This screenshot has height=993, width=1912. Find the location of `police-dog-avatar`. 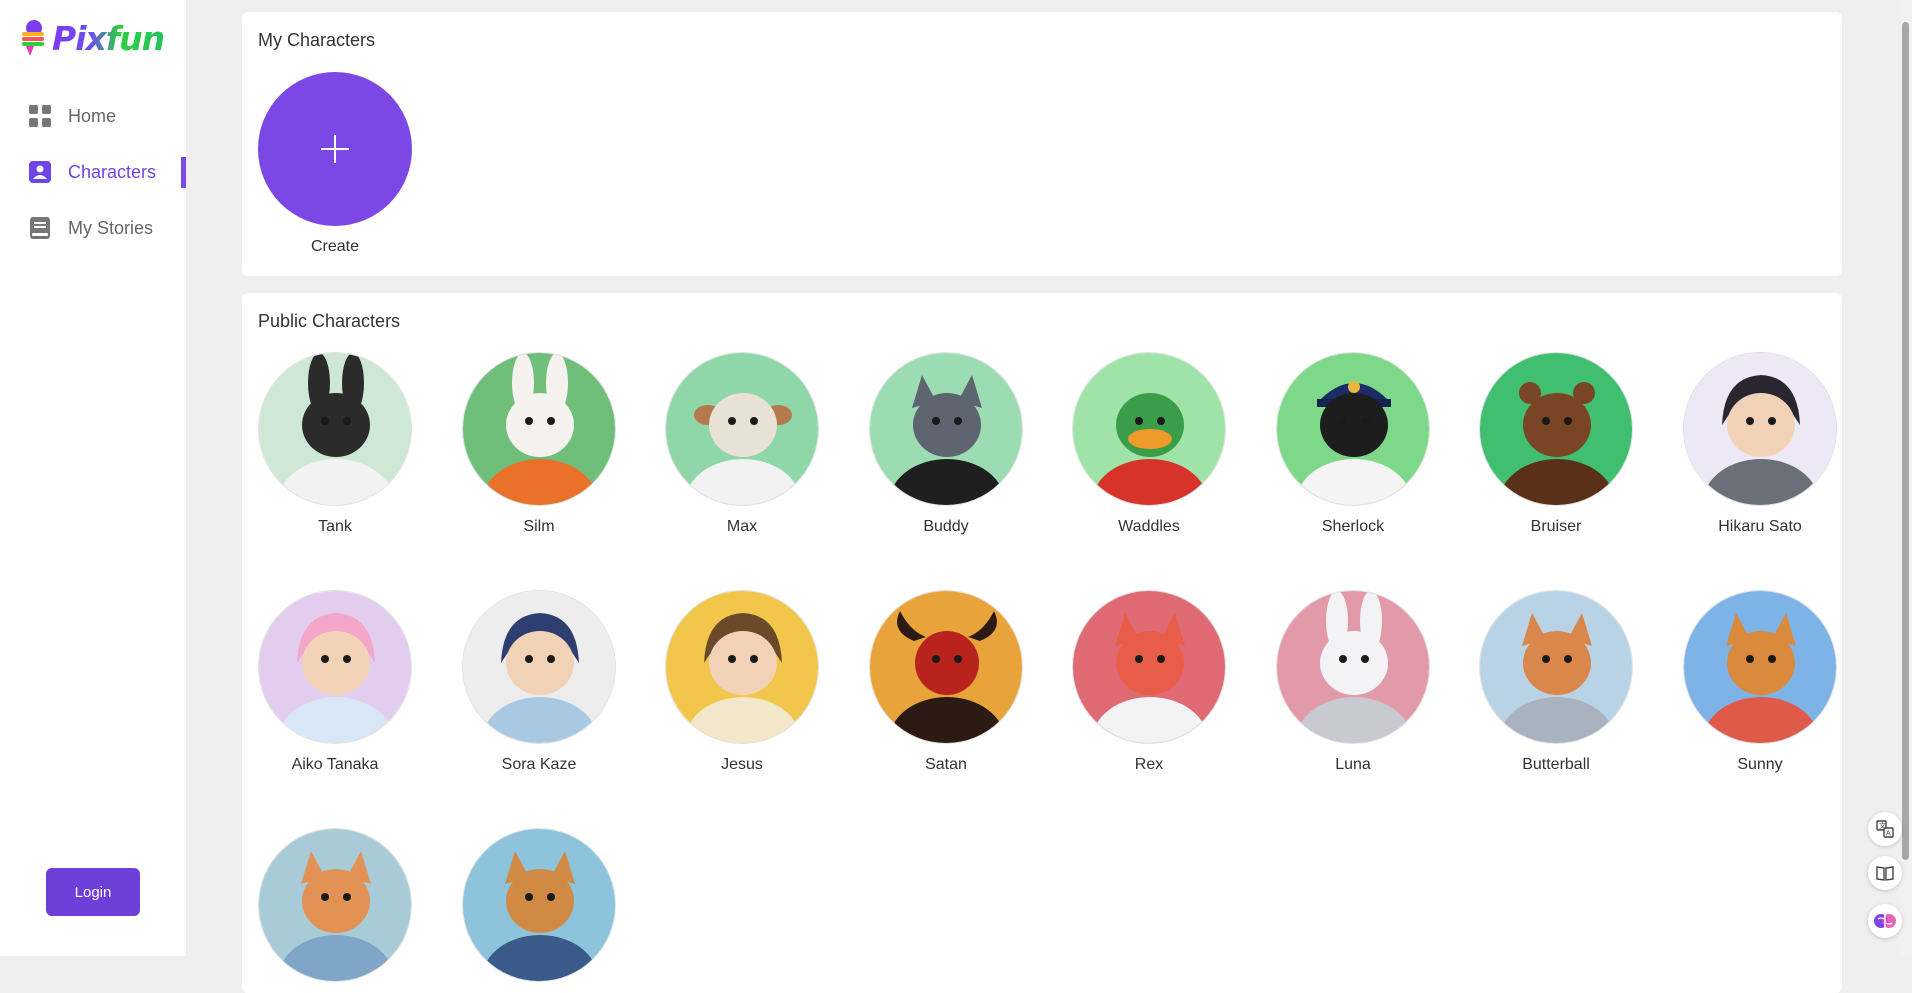

police-dog-avatar is located at coordinates (1353, 429).